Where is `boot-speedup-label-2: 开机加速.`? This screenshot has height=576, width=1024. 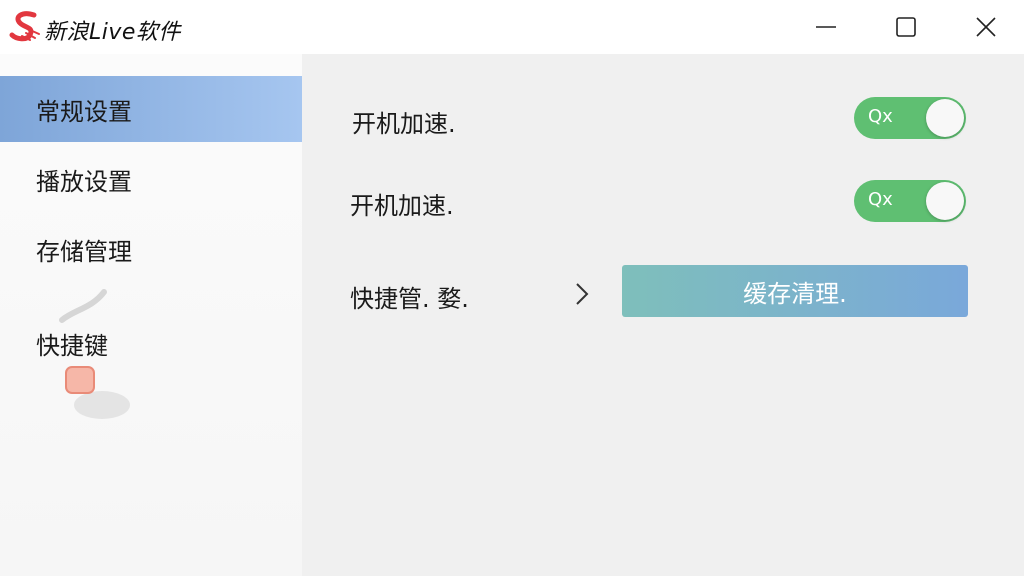
boot-speedup-label-2: 开机加速. is located at coordinates (402, 206).